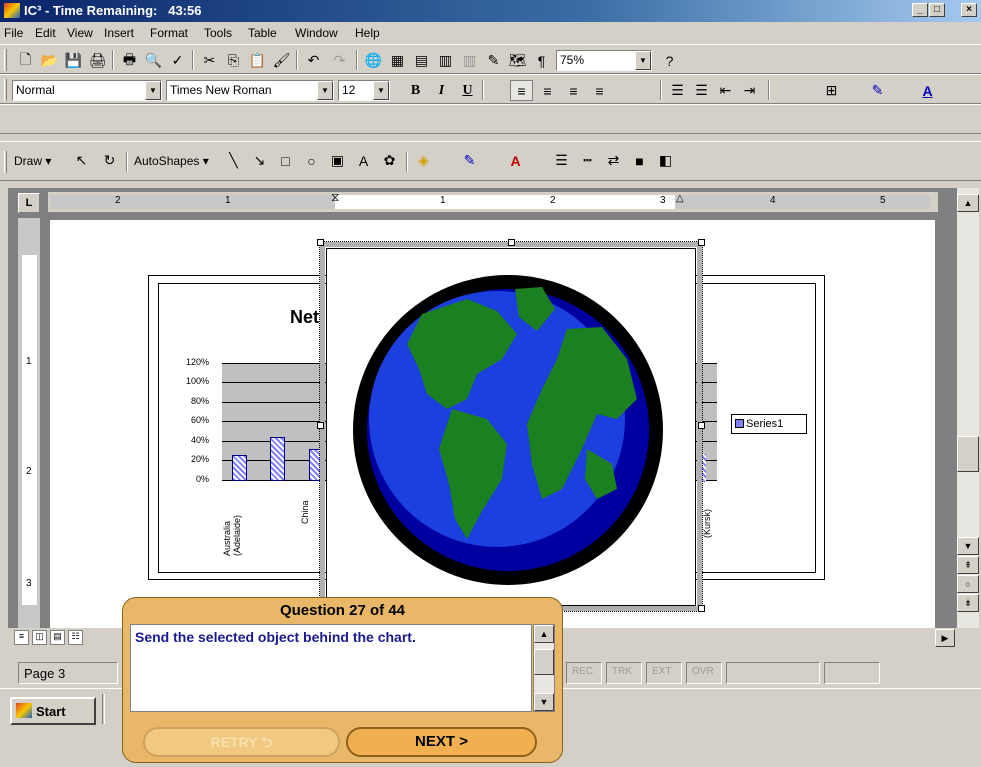 The height and width of the screenshot is (767, 981). What do you see at coordinates (233, 160) in the screenshot?
I see `line-icon: ╲` at bounding box center [233, 160].